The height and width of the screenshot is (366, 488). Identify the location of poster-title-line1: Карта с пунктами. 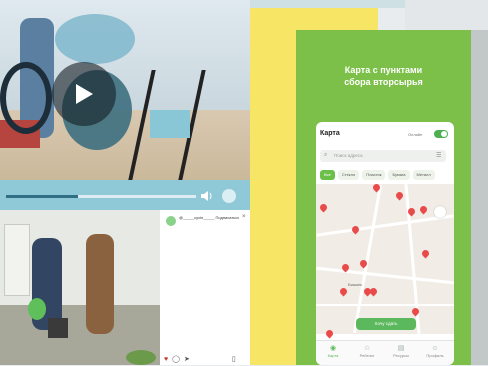
(383, 70).